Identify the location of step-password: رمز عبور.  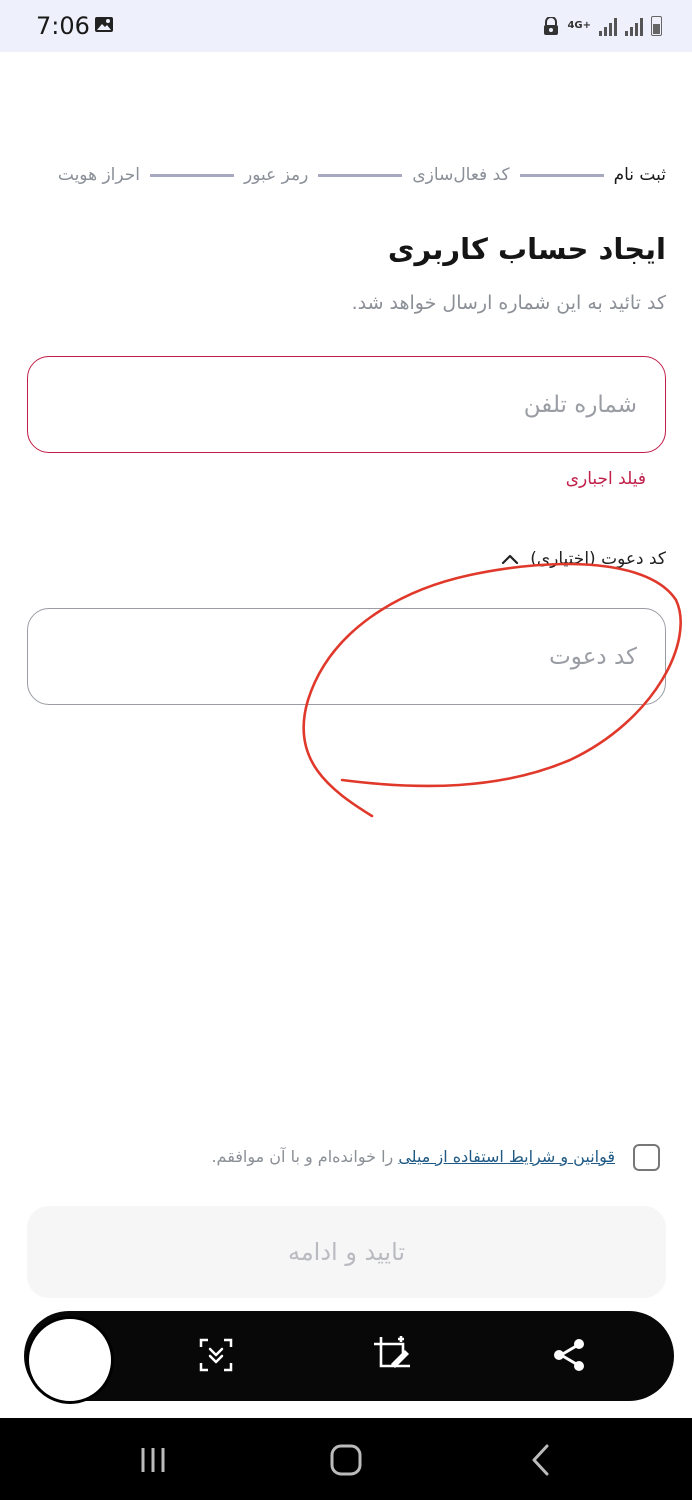
(276, 175).